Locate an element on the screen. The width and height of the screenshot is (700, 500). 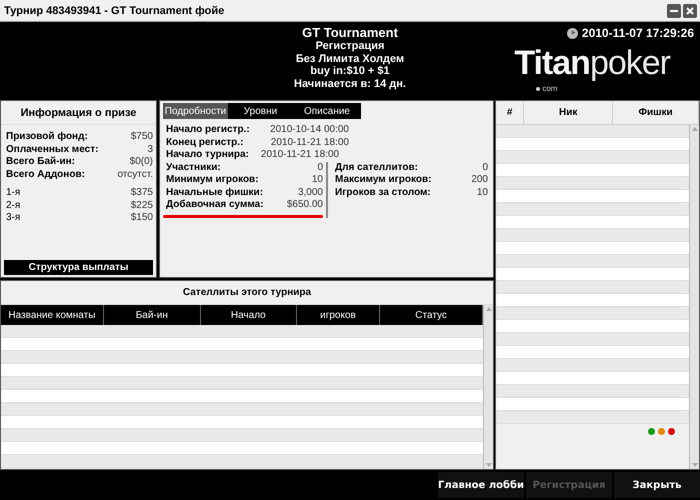
prize-label: Оплаченных мест: is located at coordinates (52, 150).